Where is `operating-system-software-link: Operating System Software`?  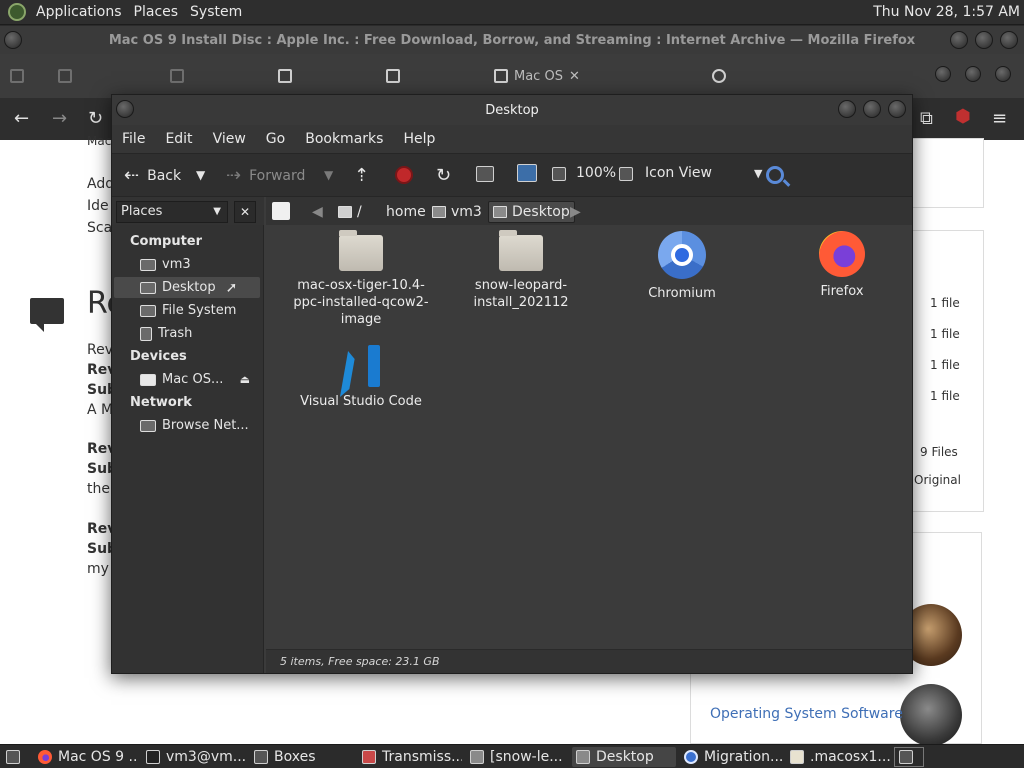
operating-system-software-link: Operating System Software is located at coordinates (806, 714).